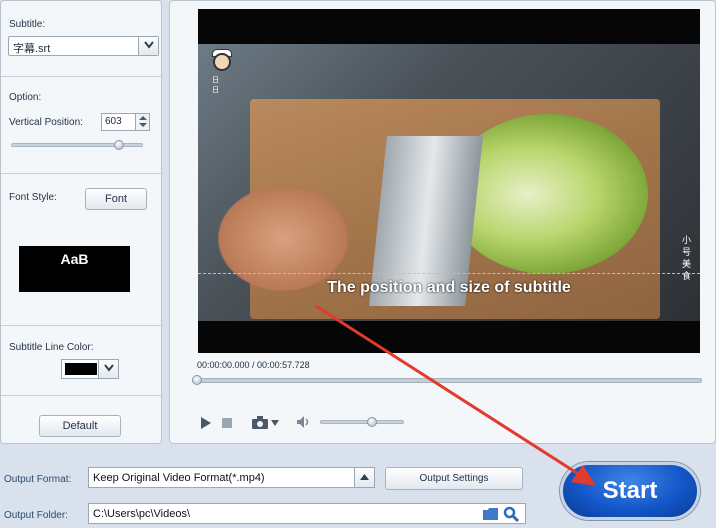 The height and width of the screenshot is (528, 716). Describe the element at coordinates (143, 118) in the screenshot. I see `spinner-up-icon` at that location.